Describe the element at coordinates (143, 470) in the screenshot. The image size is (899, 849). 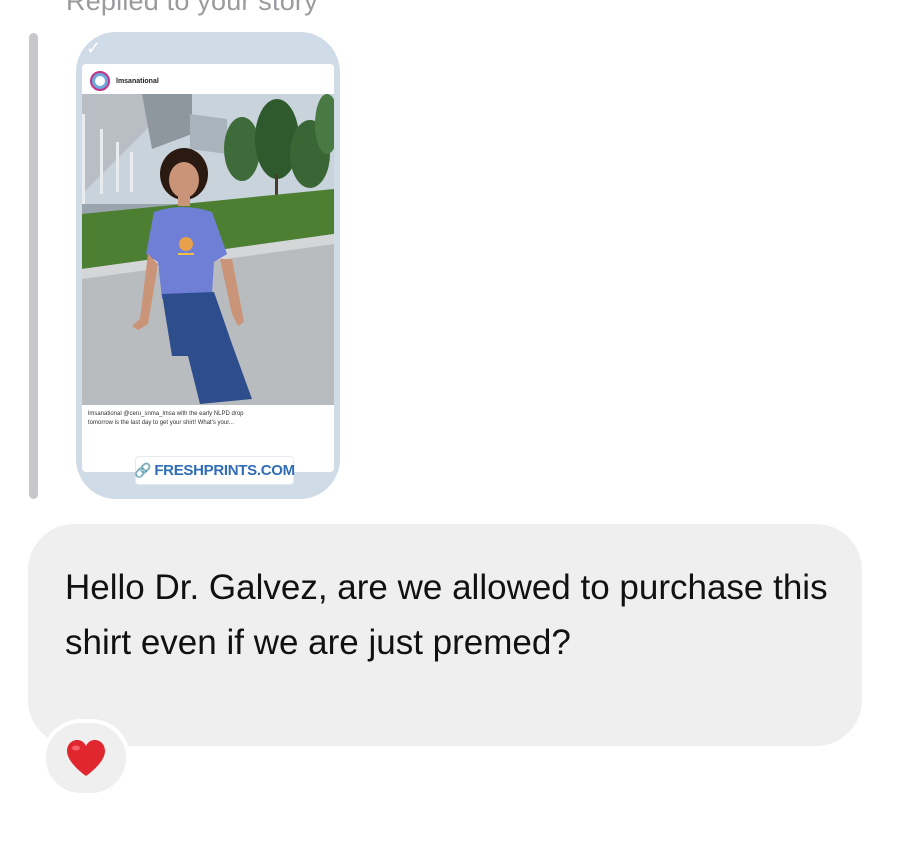
I see `link-icon: 🔗` at that location.